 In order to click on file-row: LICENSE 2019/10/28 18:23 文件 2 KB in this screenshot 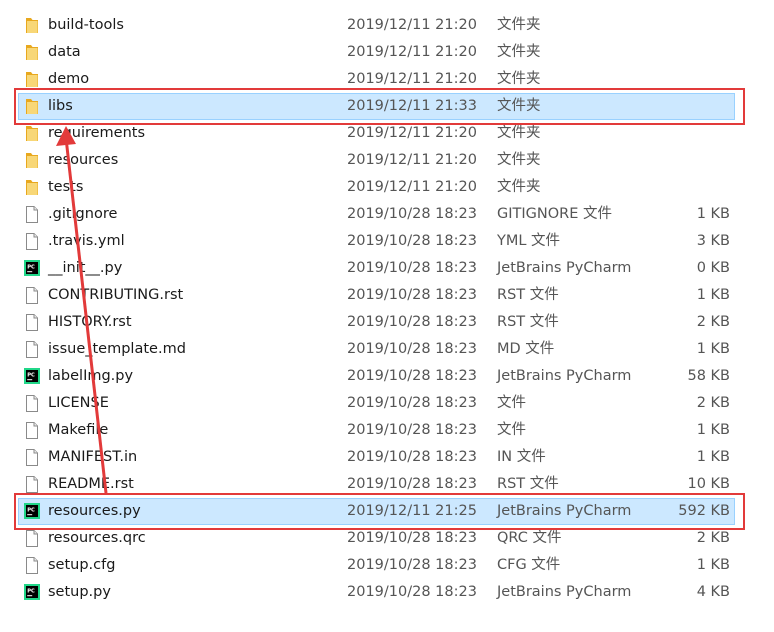, I will do `click(387, 403)`.